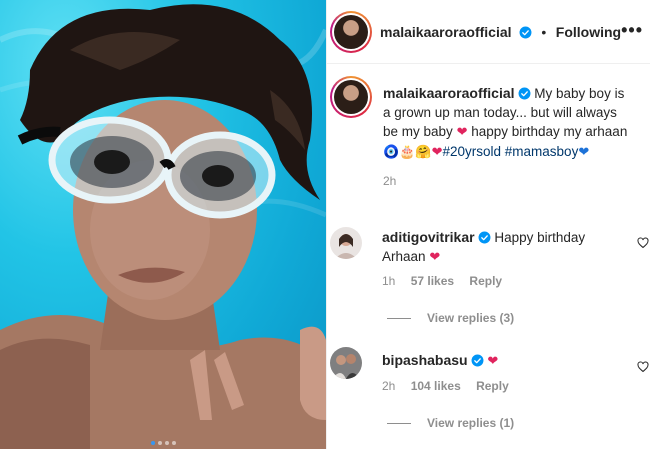  I want to click on post-header: malaikaaroraofficial • Following •••, so click(488, 32).